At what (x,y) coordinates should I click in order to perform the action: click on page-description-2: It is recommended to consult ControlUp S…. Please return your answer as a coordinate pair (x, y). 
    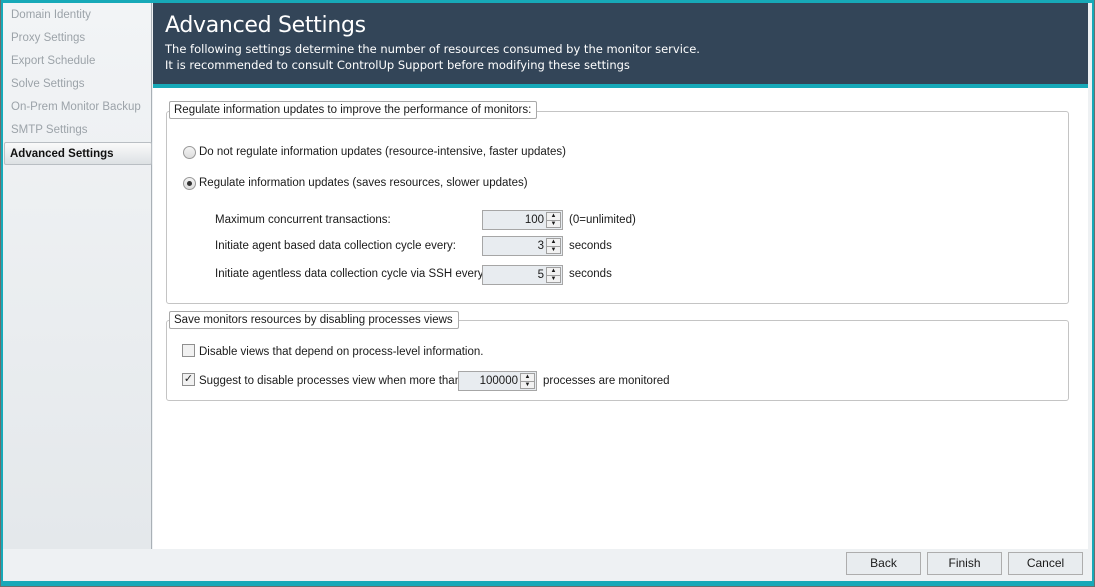
    Looking at the image, I should click on (397, 65).